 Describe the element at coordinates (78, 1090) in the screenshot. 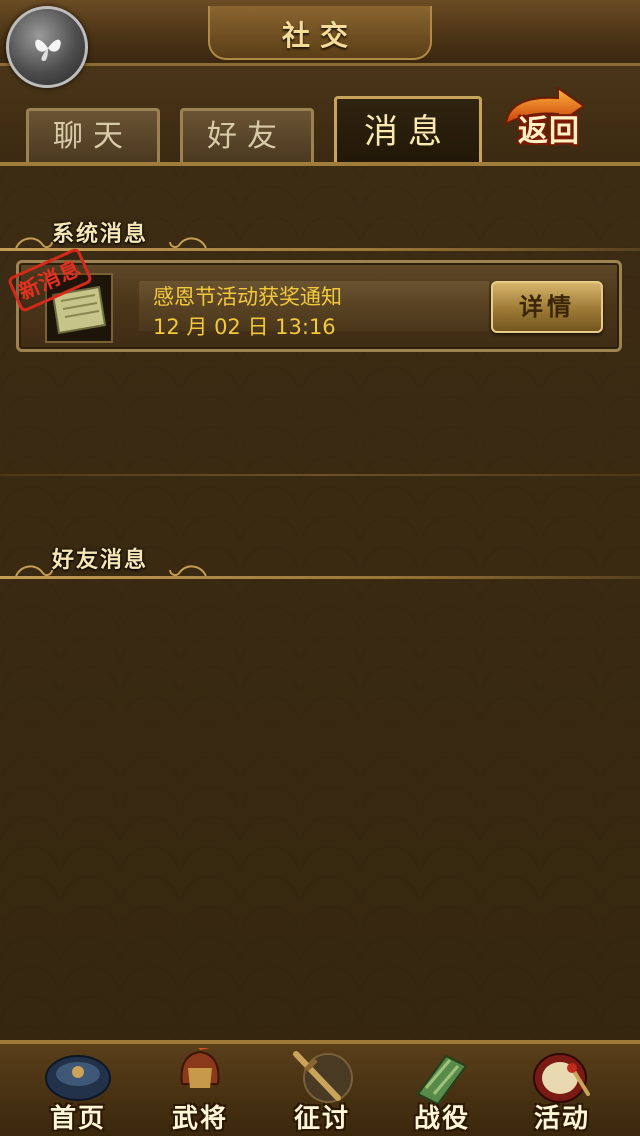

I see `nav-home: 首页` at that location.